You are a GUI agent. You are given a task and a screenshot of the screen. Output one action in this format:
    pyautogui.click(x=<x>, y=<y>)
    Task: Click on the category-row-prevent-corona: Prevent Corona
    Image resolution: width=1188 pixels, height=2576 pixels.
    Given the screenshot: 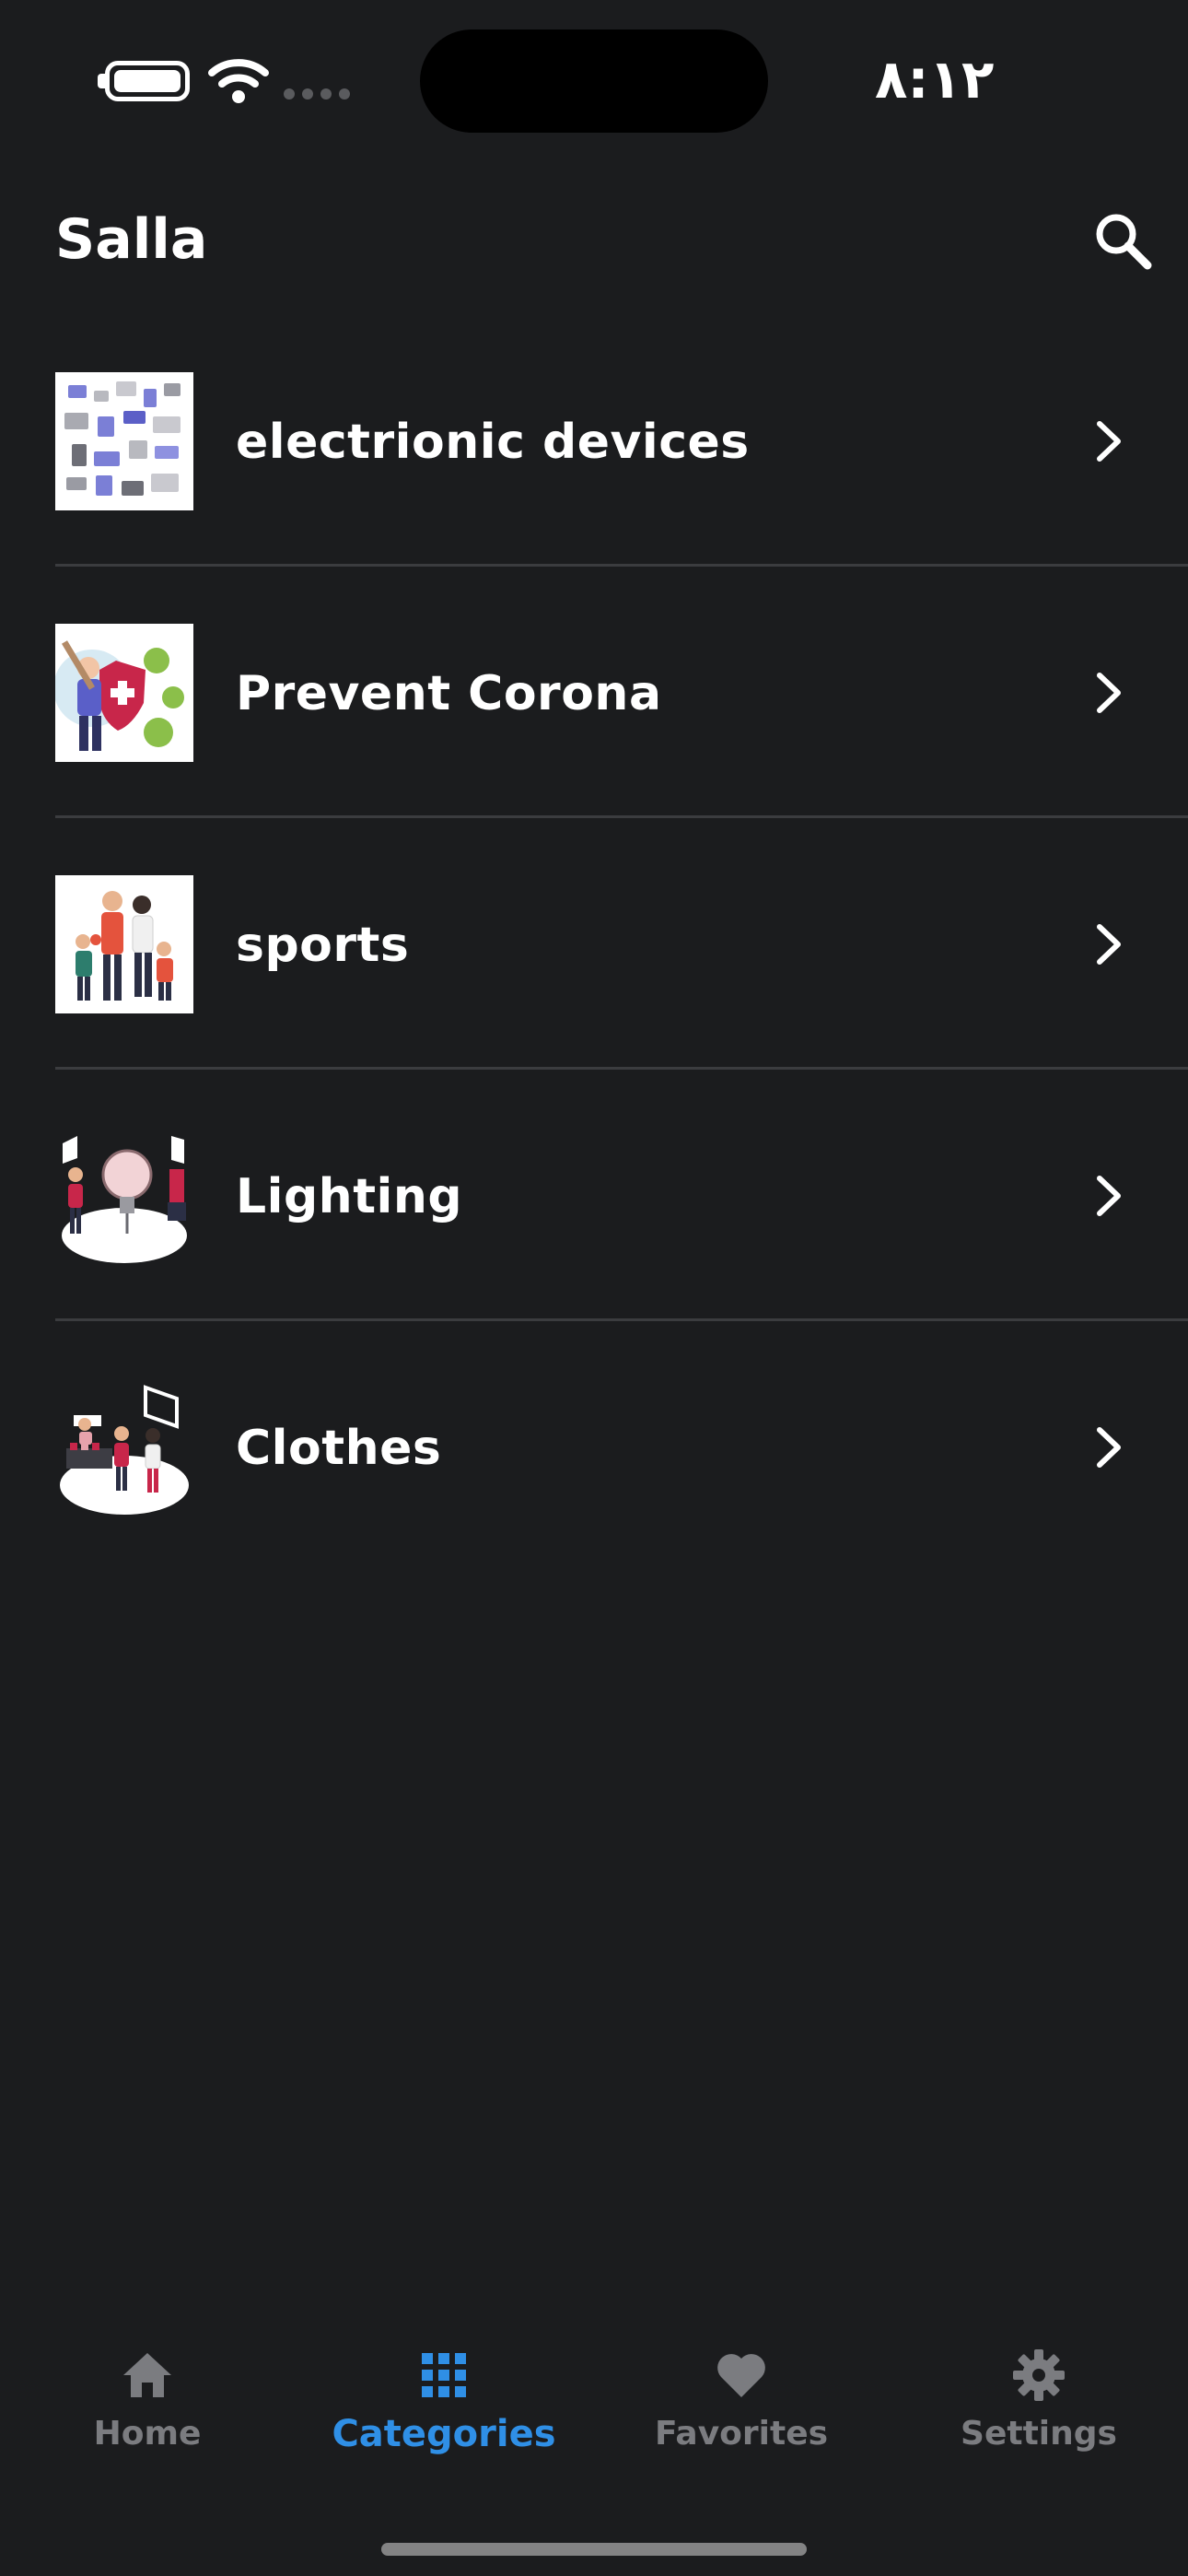 What is the action you would take?
    pyautogui.click(x=594, y=692)
    